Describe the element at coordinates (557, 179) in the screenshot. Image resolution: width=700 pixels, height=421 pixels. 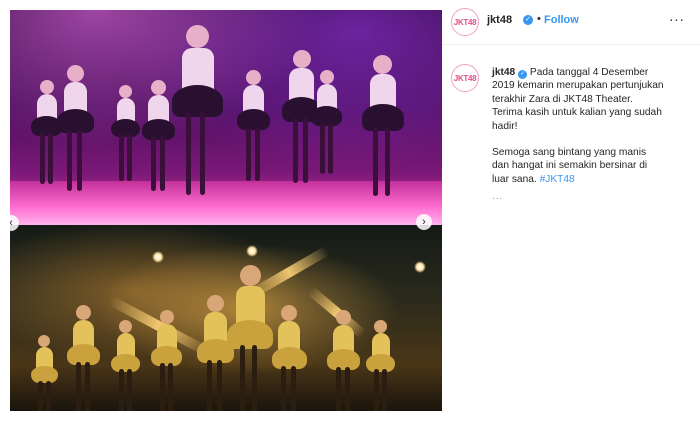
I see `hashtag-link: #JKT48` at that location.